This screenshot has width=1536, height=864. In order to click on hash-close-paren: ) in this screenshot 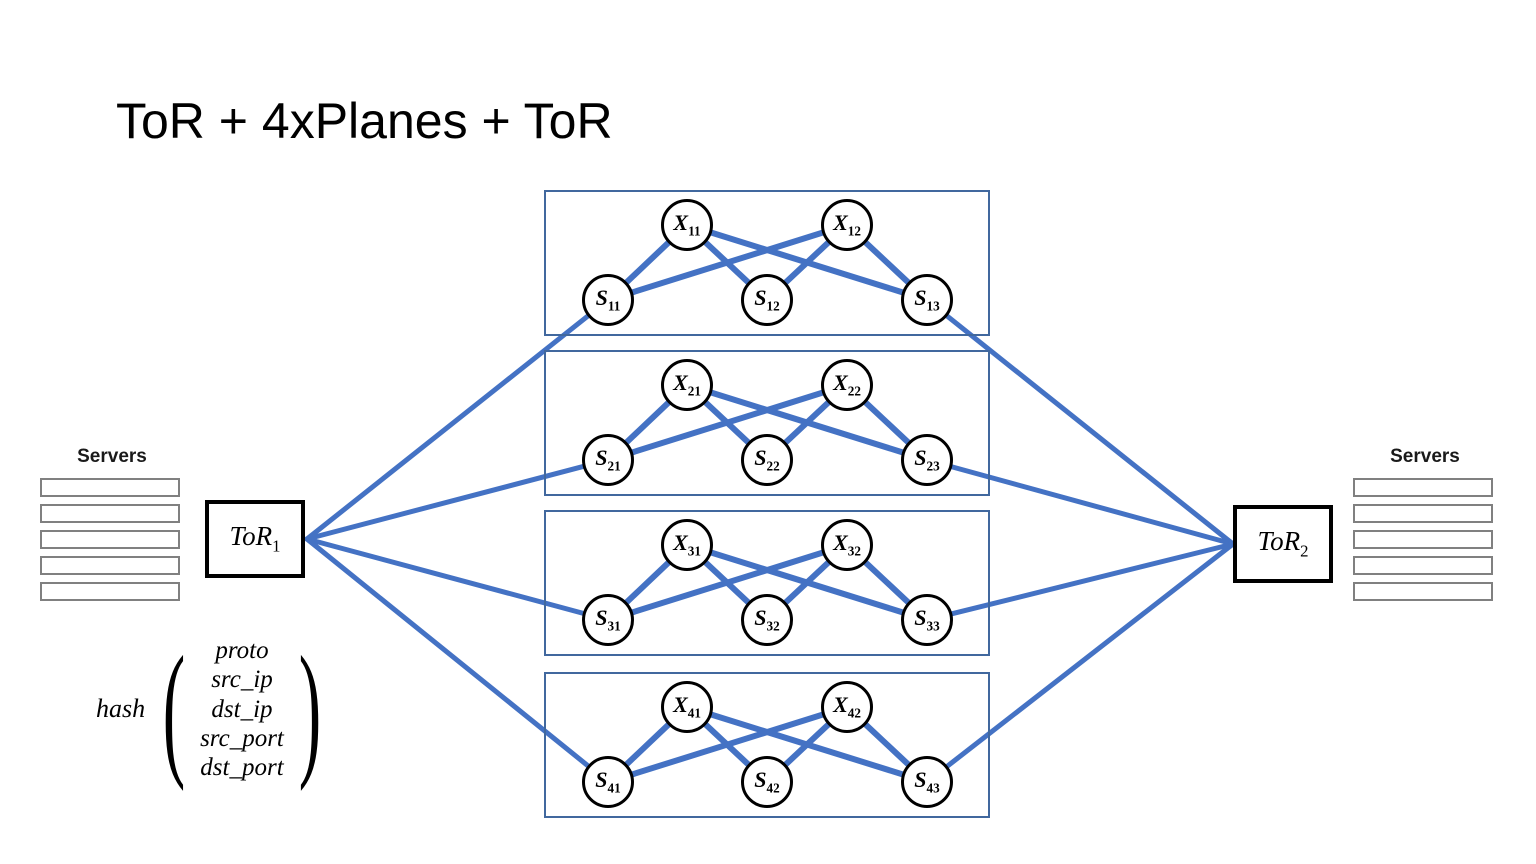, I will do `click(310, 709)`.